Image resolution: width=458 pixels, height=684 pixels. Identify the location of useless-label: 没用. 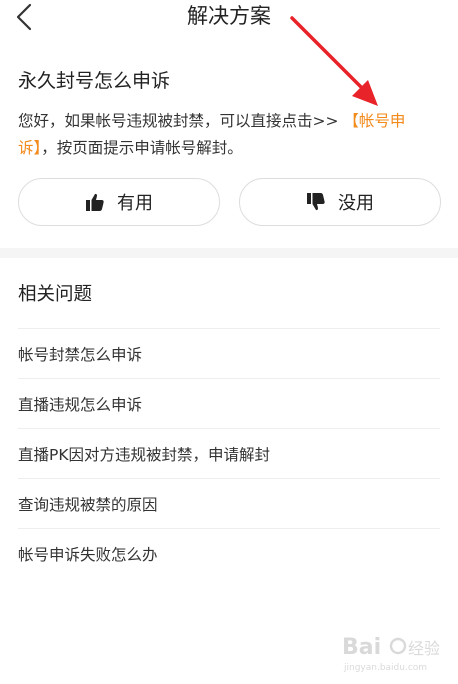
(356, 203).